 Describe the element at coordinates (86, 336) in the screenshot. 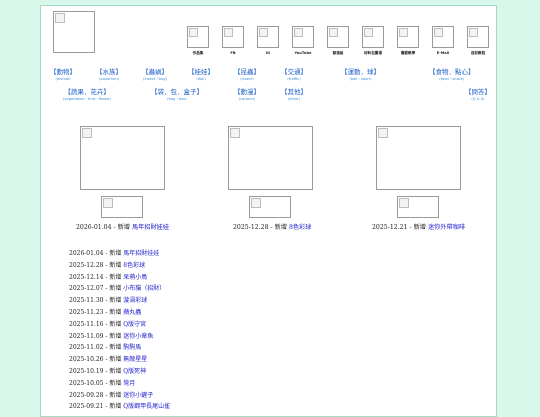

I see `update-date: 2025-11.09` at that location.